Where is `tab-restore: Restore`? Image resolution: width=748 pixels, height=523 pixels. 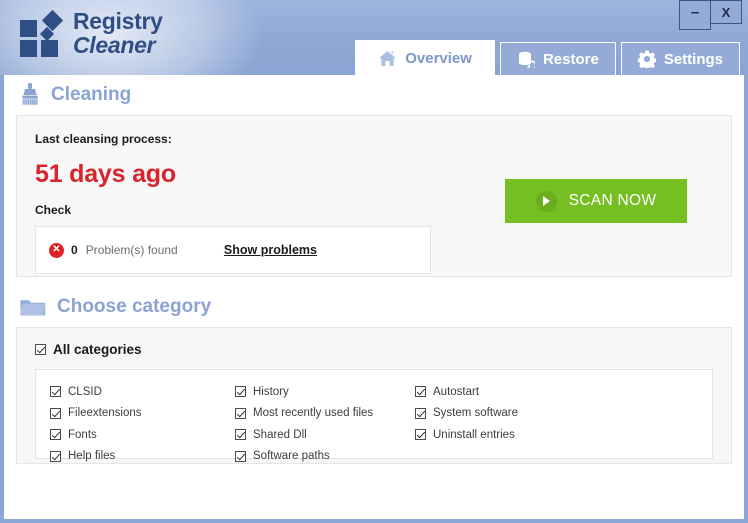
tab-restore: Restore is located at coordinates (557, 58).